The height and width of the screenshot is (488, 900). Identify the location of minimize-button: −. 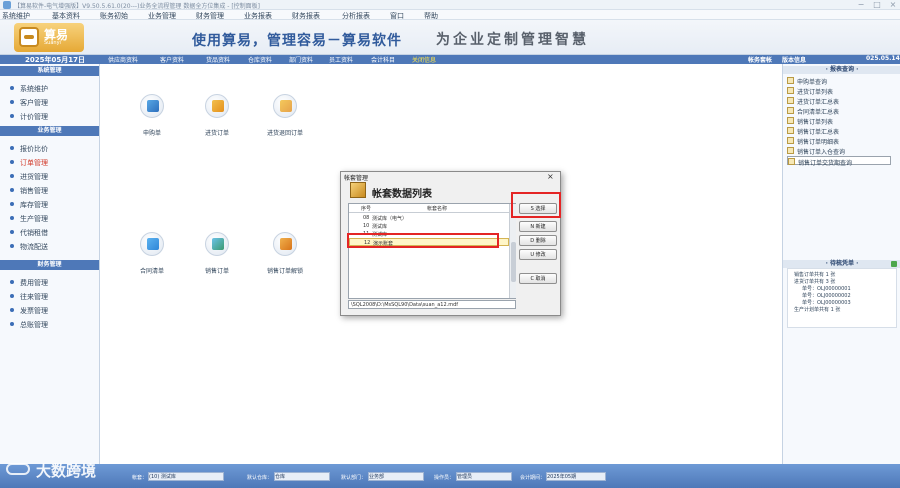
(861, 5).